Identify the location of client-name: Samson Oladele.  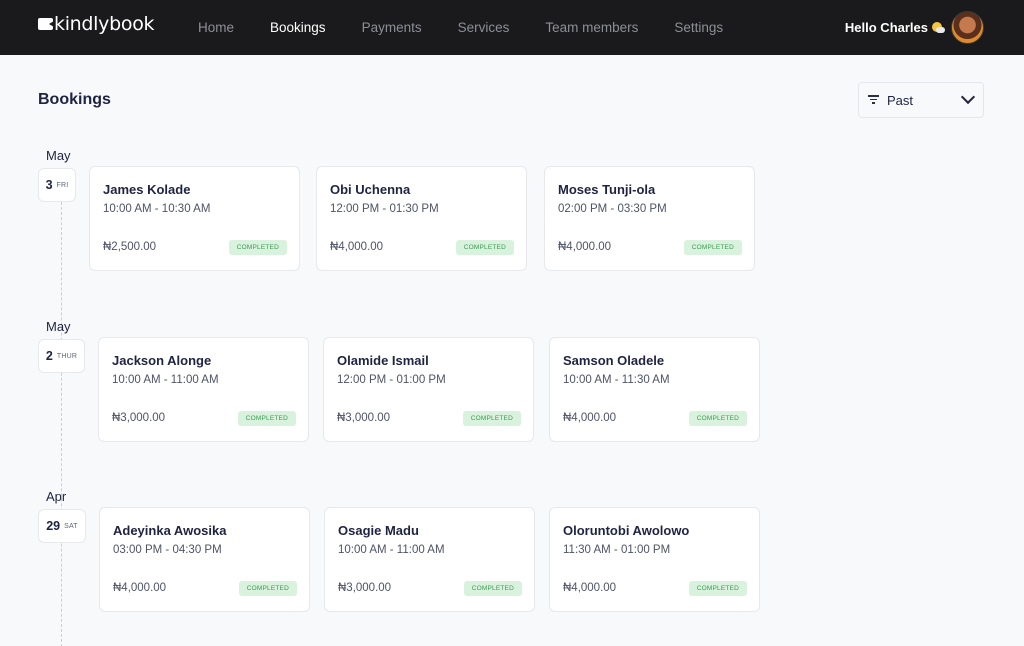
(614, 360).